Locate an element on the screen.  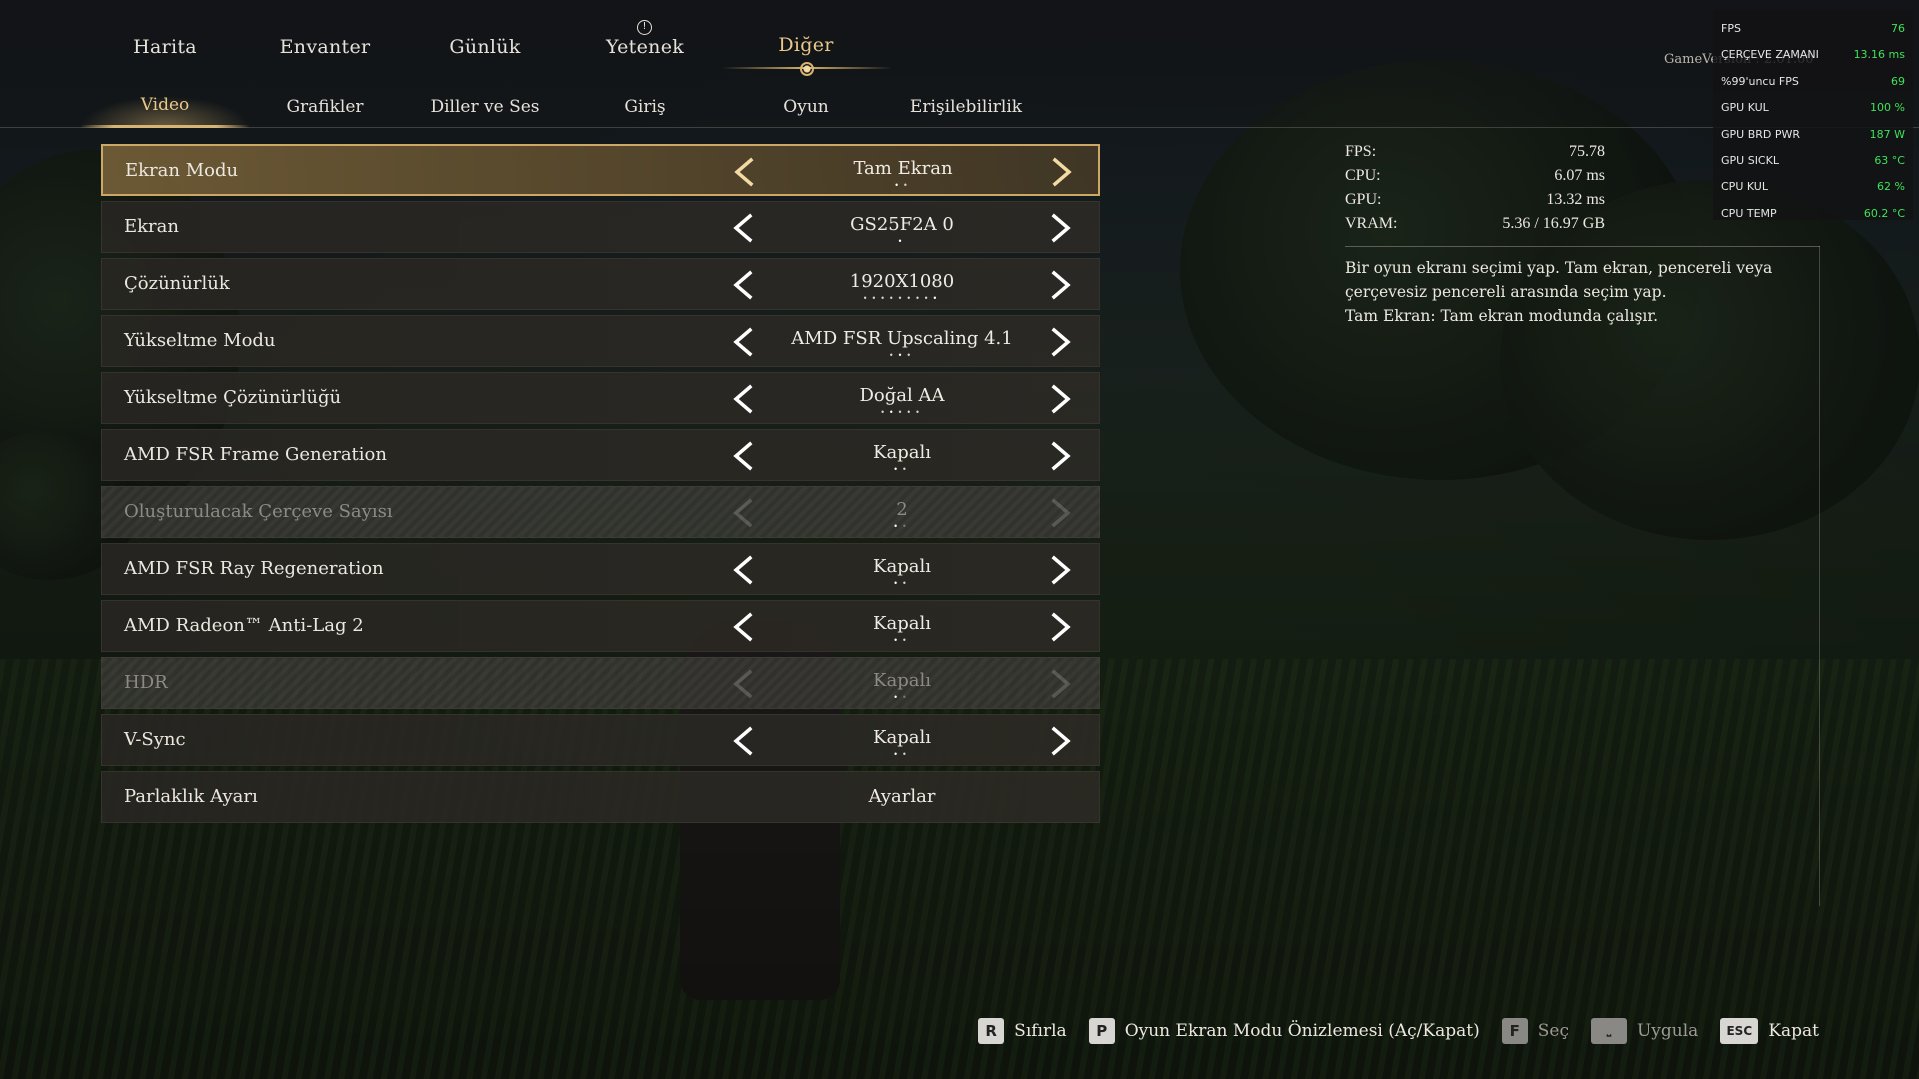
subtab-giris: Giriş is located at coordinates (644, 107).